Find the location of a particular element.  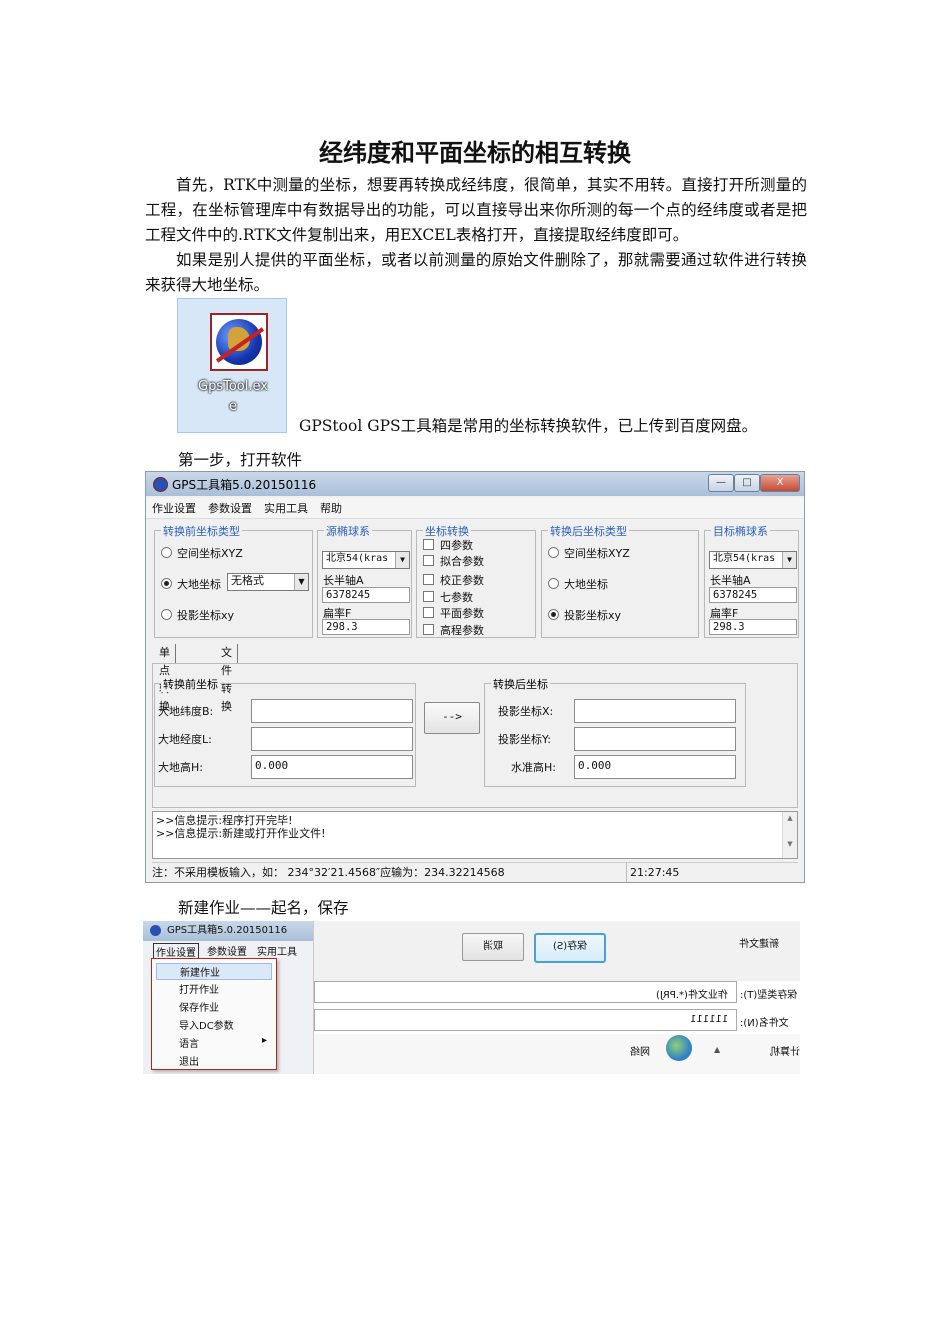

geodetic-format-select: 无格式 ▼ is located at coordinates (268, 582).